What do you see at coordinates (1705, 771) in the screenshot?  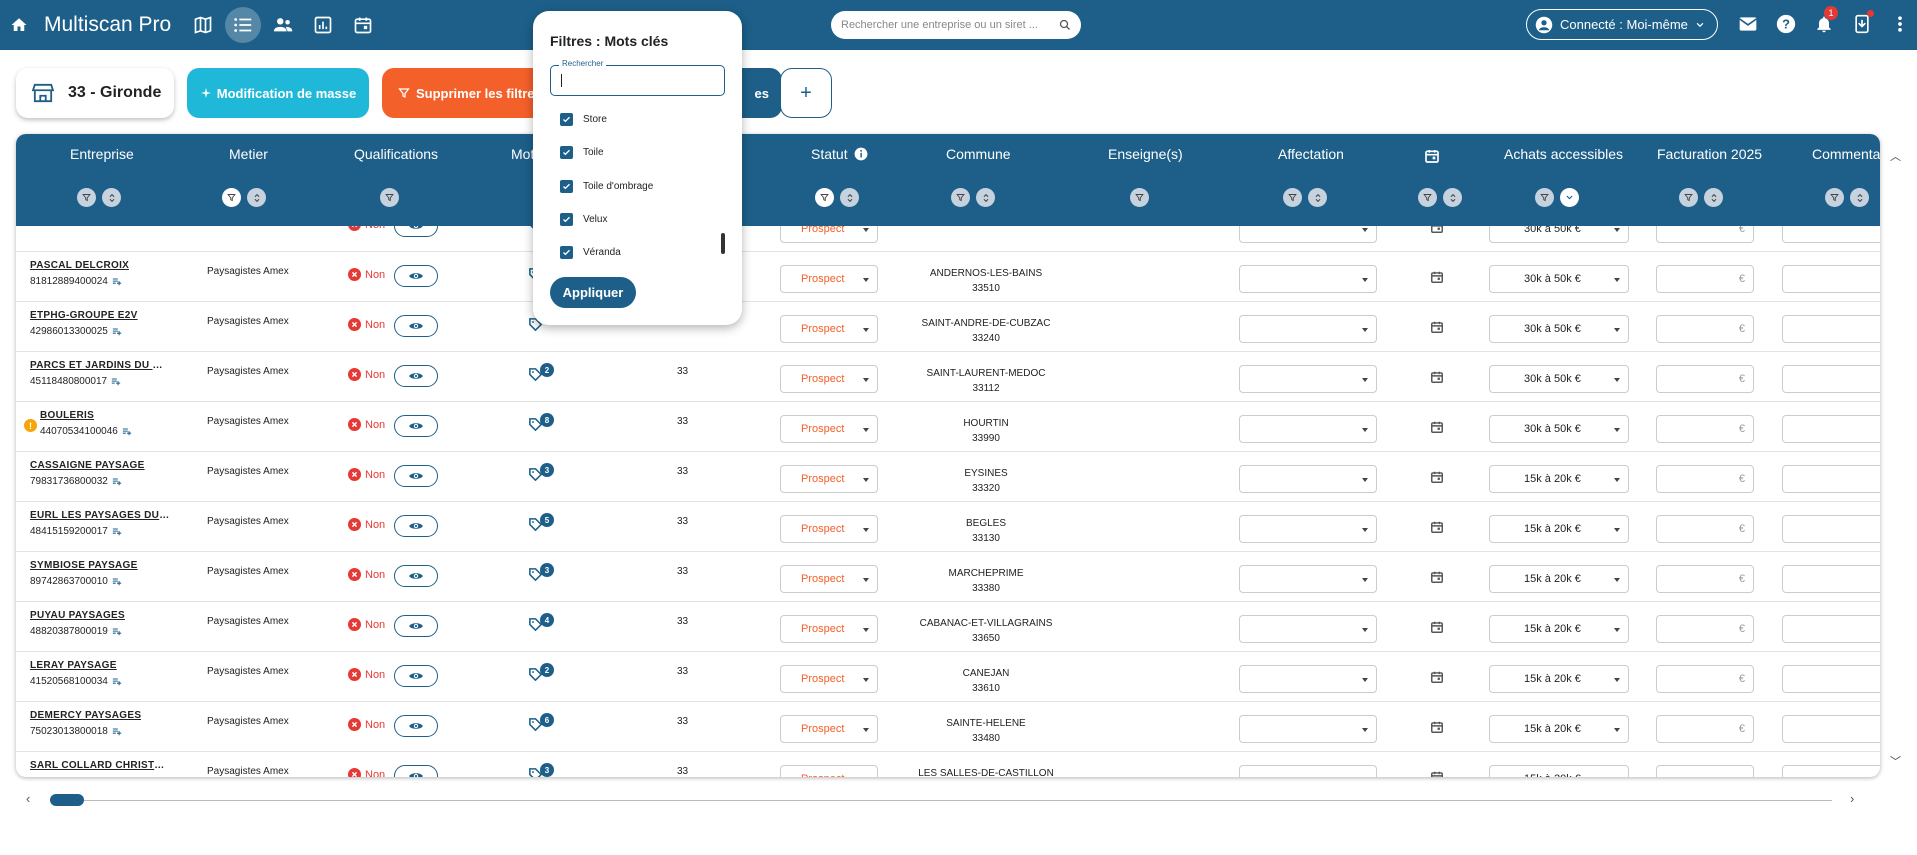 I see `facturation-input` at bounding box center [1705, 771].